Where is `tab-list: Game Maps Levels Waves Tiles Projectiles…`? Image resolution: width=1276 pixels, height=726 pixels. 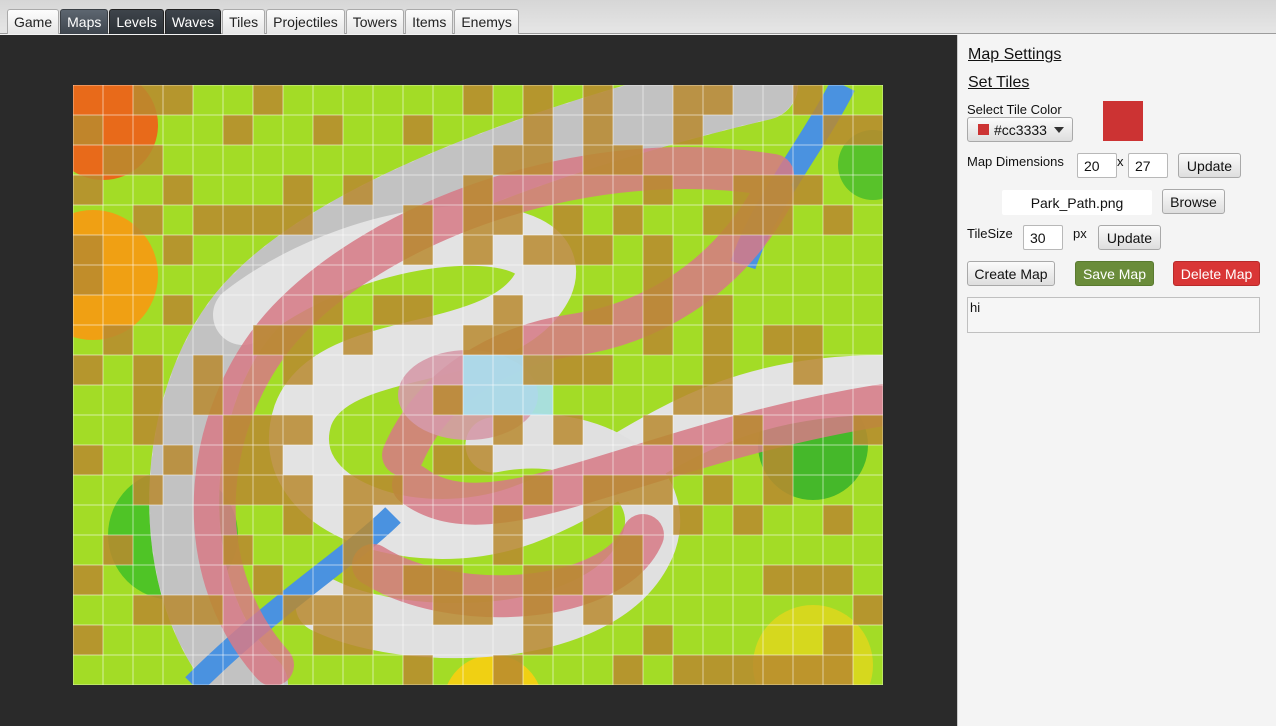
tab-list: Game Maps Levels Waves Tiles Projectiles… is located at coordinates (263, 21).